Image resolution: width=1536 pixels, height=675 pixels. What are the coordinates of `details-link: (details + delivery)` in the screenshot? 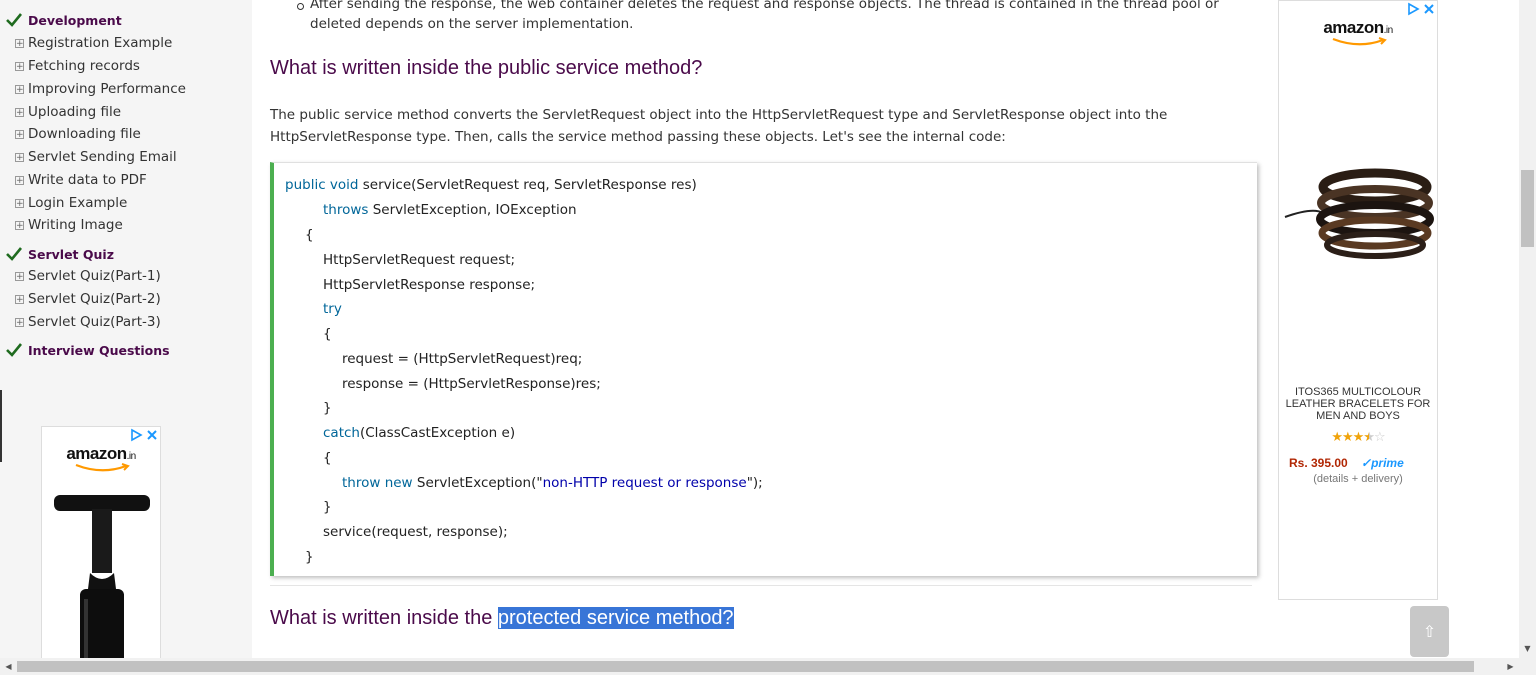 It's located at (1358, 479).